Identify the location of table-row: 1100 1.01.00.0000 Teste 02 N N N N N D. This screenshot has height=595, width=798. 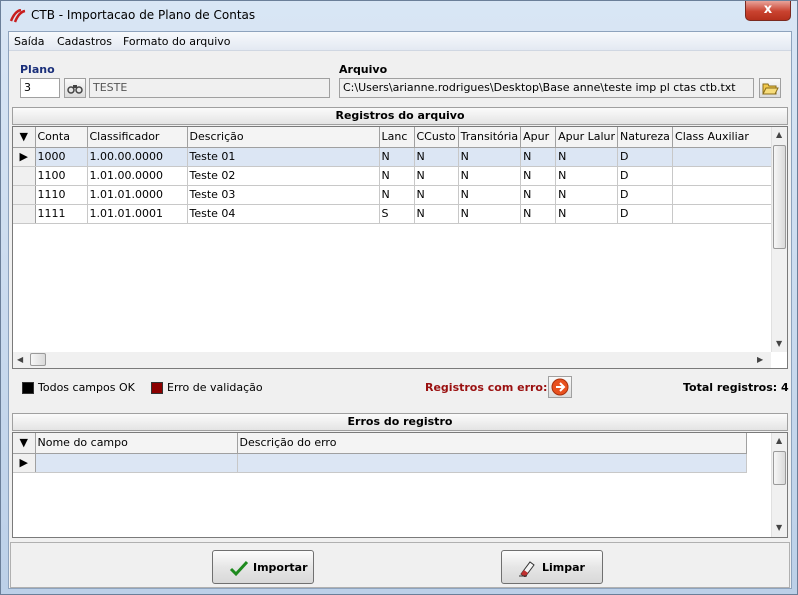
(393, 176).